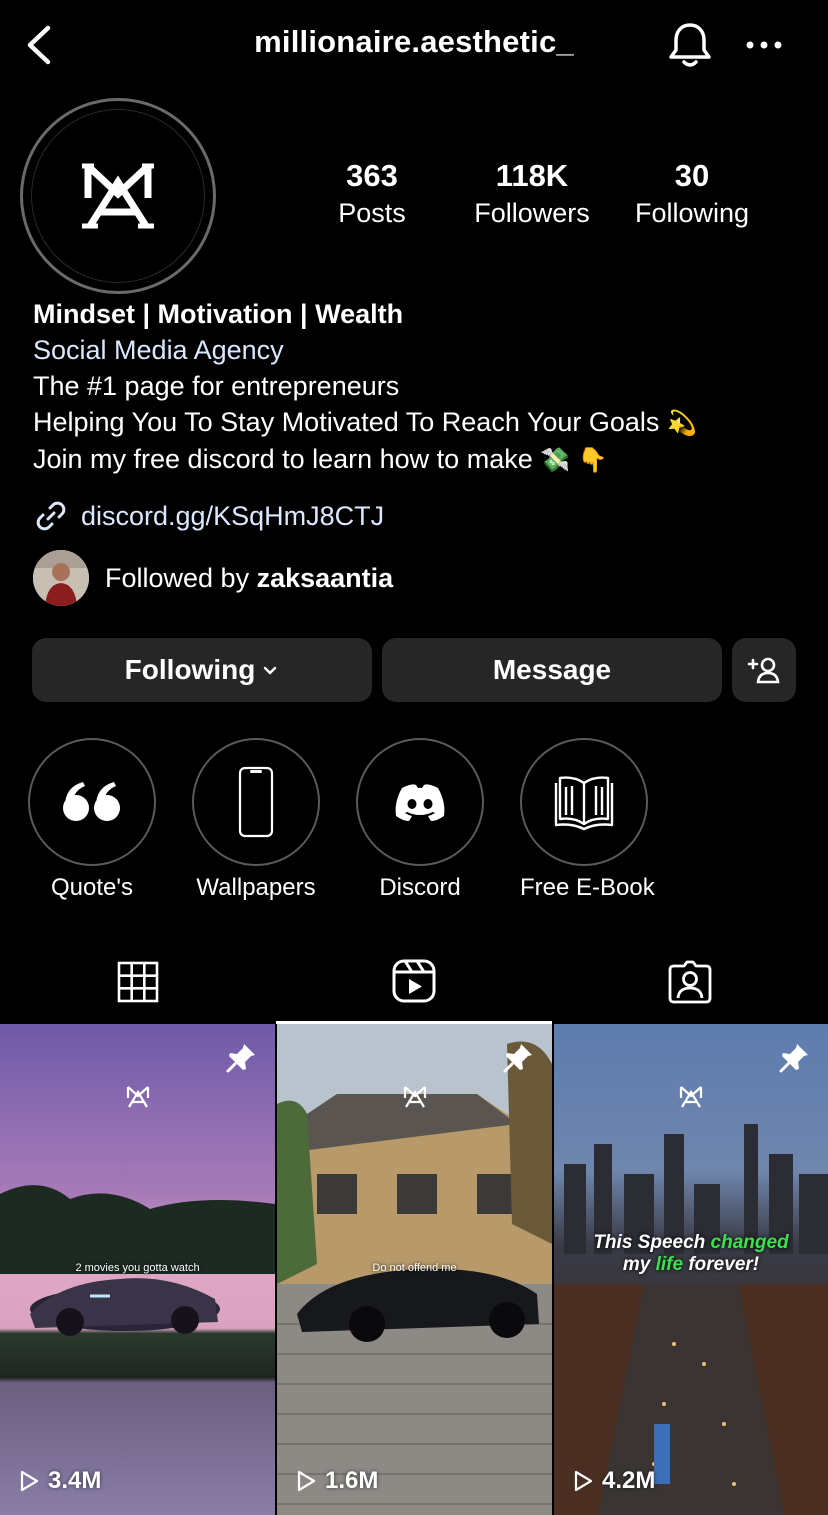 The width and height of the screenshot is (828, 1515). Describe the element at coordinates (690, 45) in the screenshot. I see `notification-bell-icon` at that location.